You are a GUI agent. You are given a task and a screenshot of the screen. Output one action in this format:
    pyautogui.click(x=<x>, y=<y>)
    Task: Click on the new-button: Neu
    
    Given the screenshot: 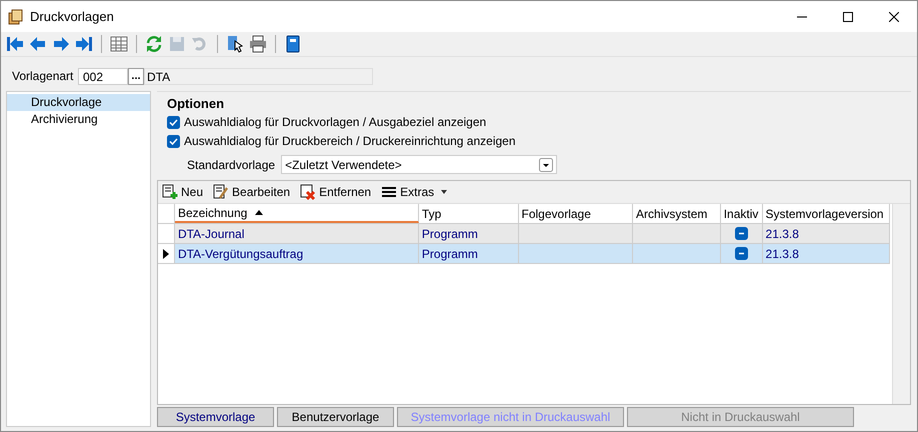 What is the action you would take?
    pyautogui.click(x=183, y=192)
    